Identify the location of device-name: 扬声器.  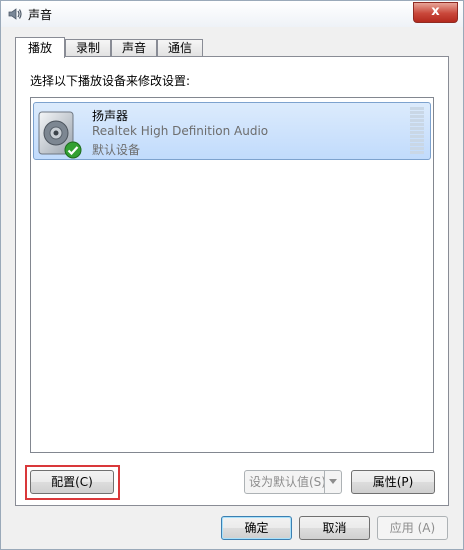
(110, 116).